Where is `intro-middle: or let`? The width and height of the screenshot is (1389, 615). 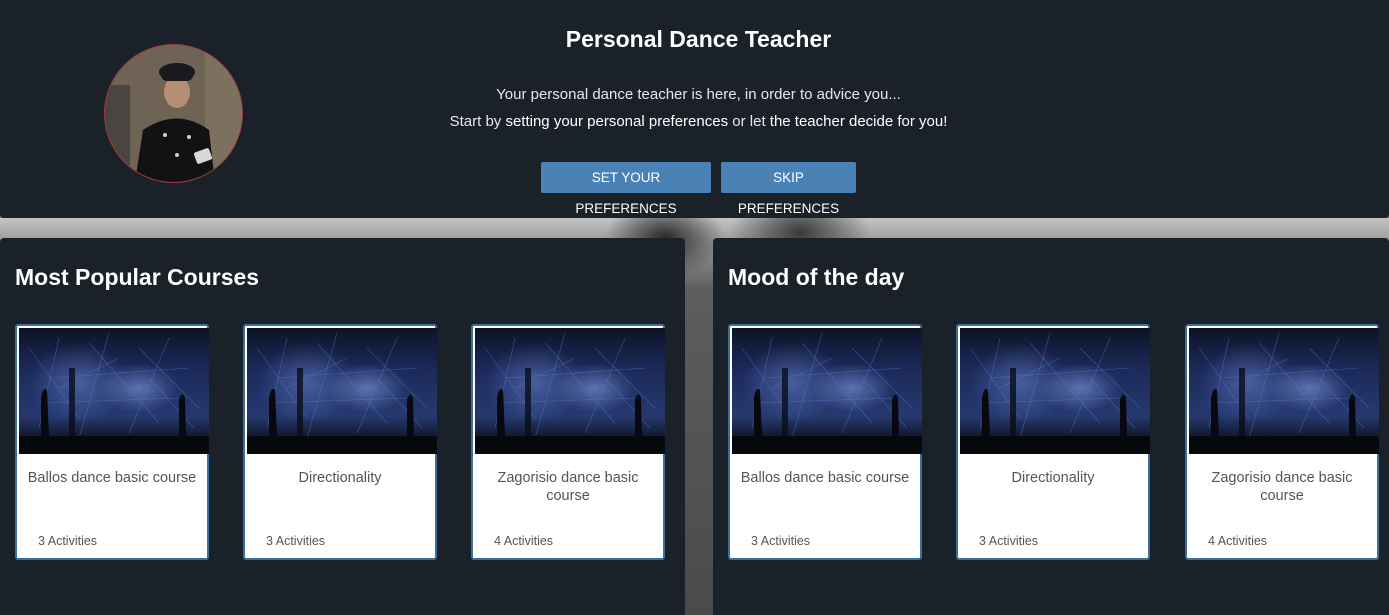 intro-middle: or let is located at coordinates (749, 121).